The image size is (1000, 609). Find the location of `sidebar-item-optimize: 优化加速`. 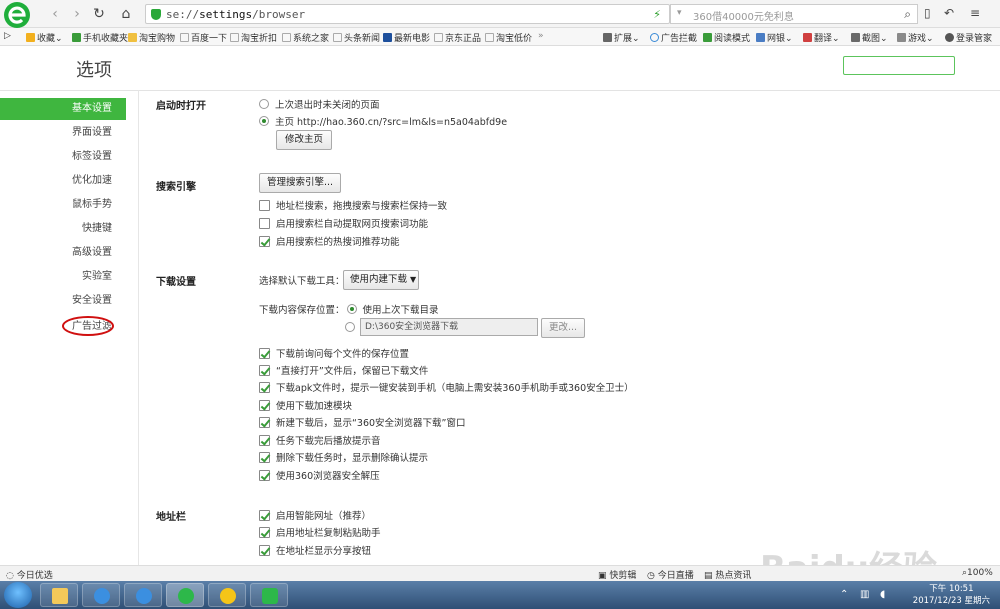

sidebar-item-optimize: 优化加速 is located at coordinates (57, 181).